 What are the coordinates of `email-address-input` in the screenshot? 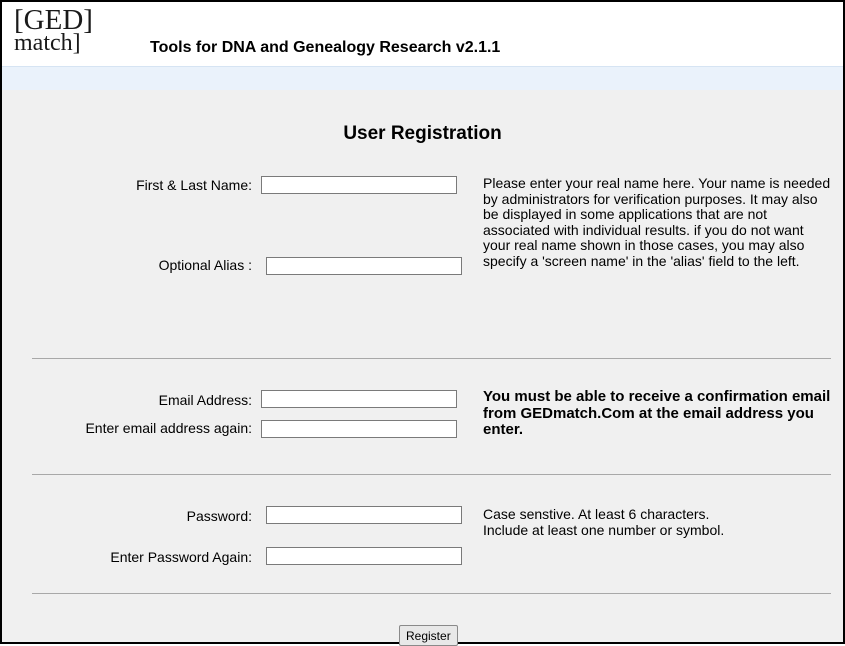 It's located at (359, 399).